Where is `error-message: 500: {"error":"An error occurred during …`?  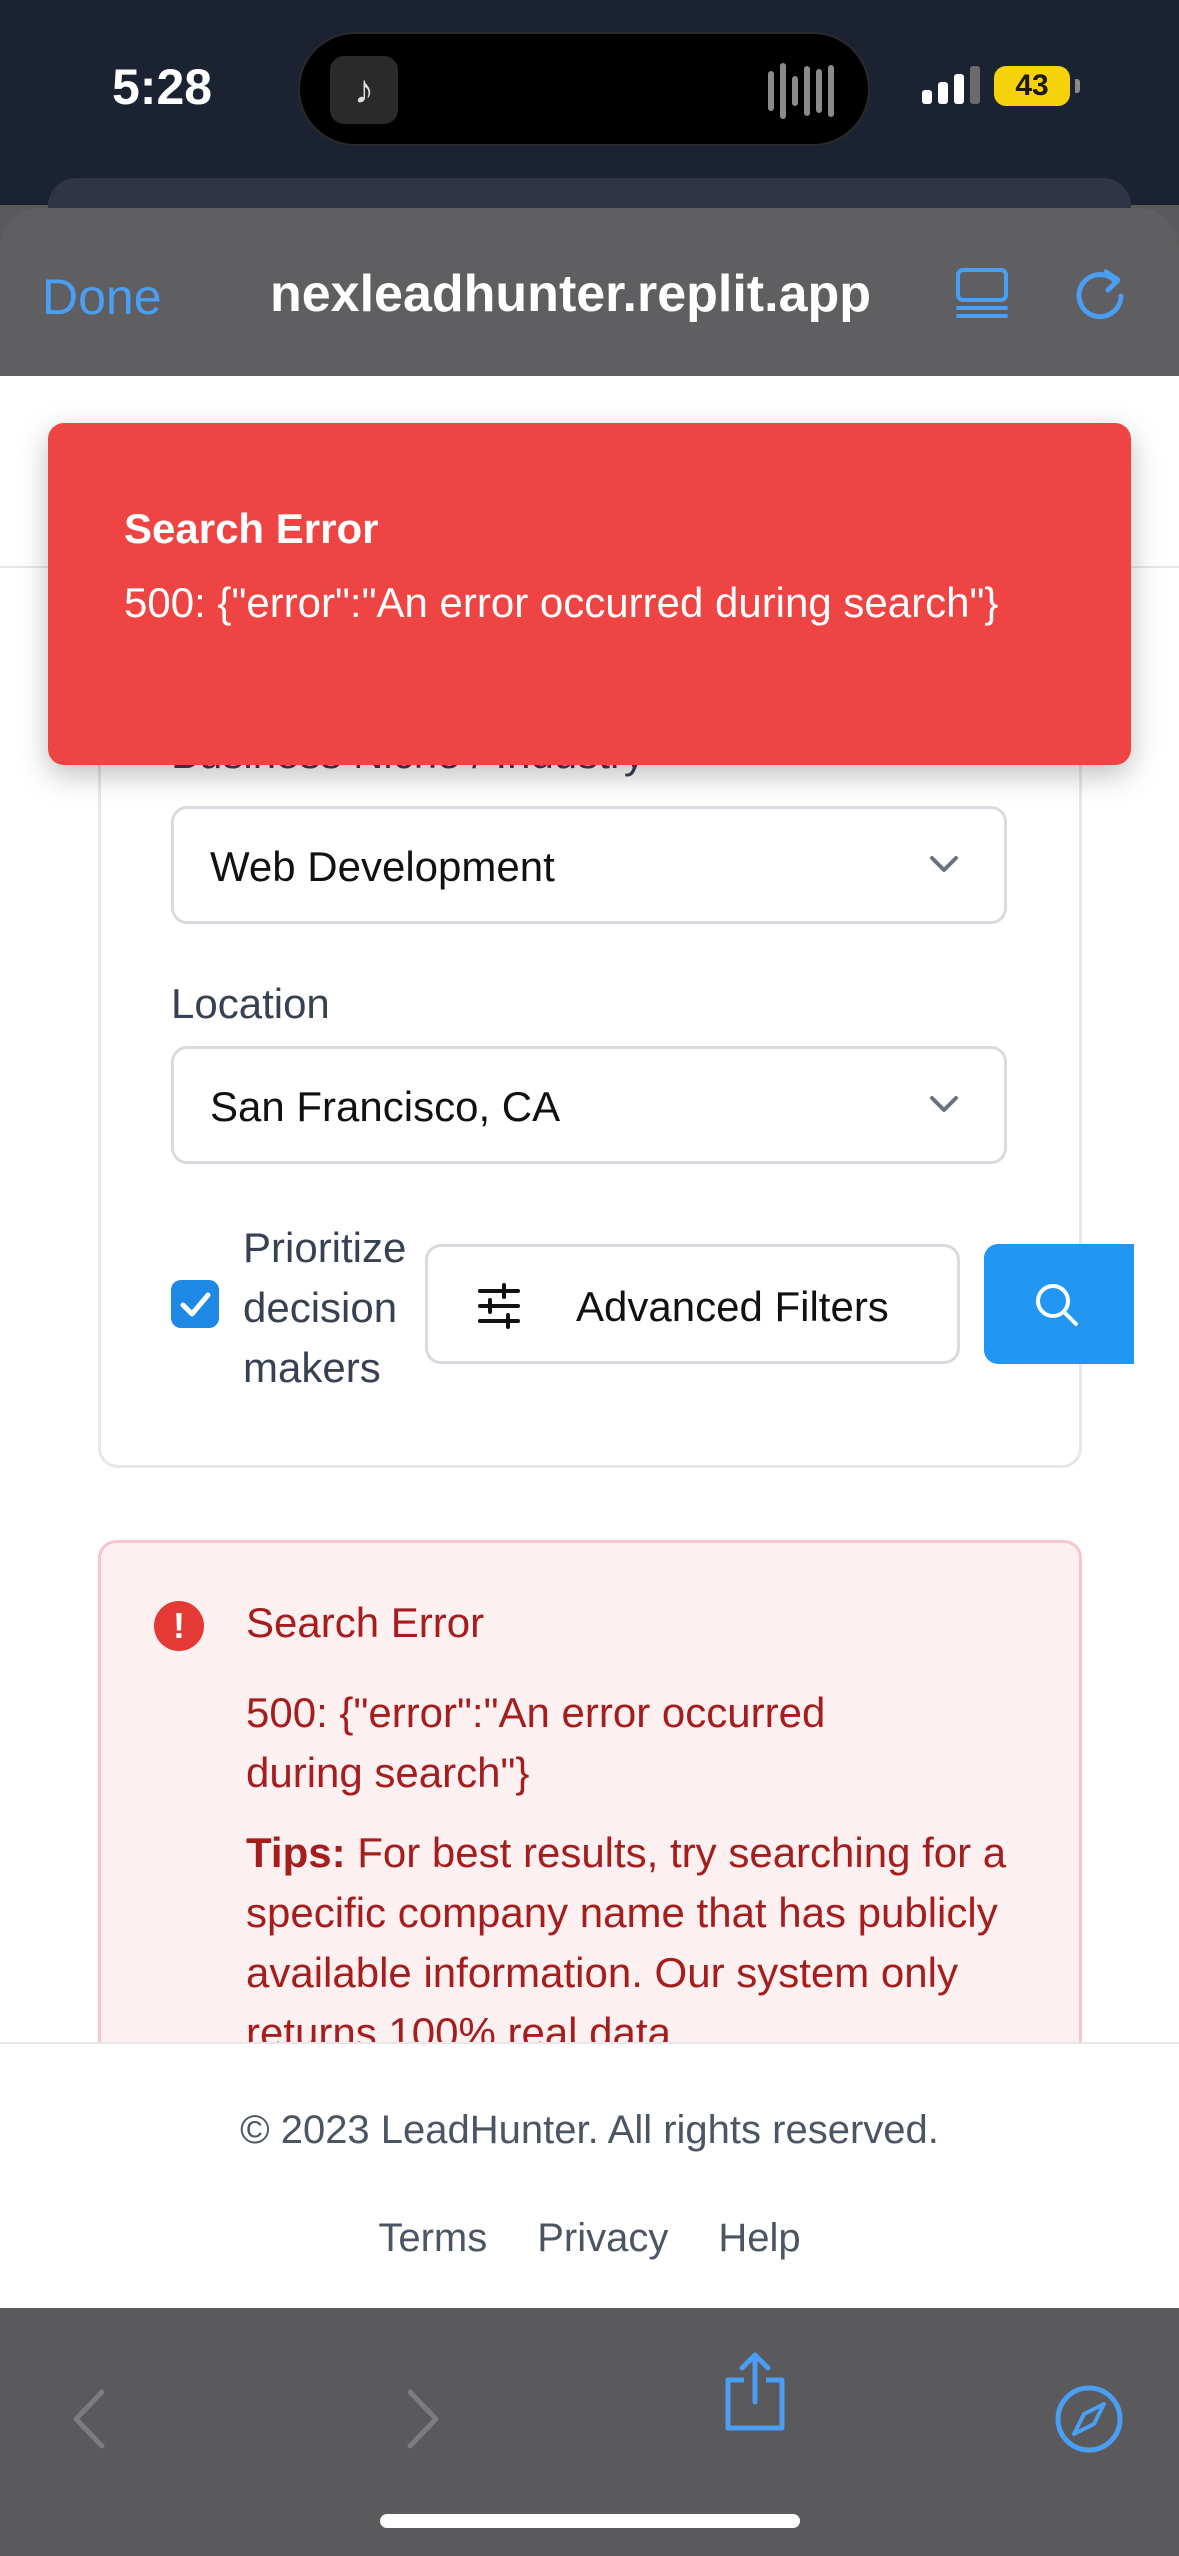
error-message: 500: {"error":"An error occurred during … is located at coordinates (536, 1742).